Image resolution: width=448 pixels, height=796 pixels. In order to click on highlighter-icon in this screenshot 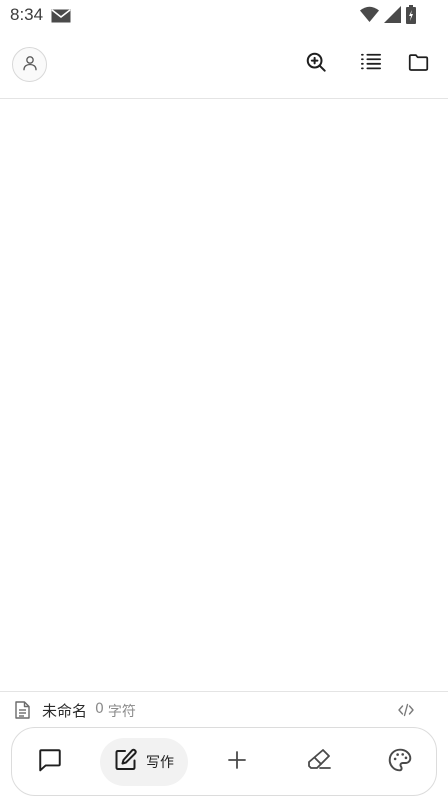, I will do `click(319, 762)`.